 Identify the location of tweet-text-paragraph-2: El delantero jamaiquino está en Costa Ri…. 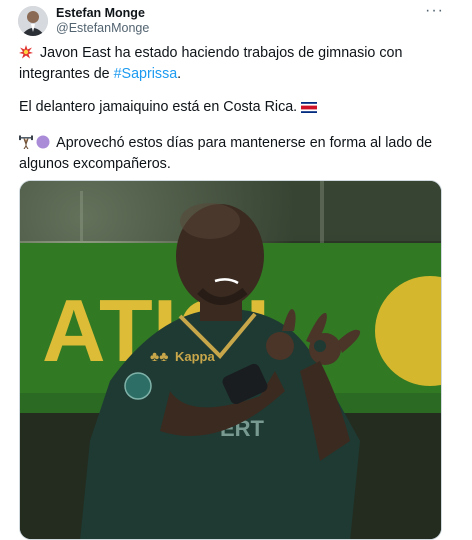
(234, 108).